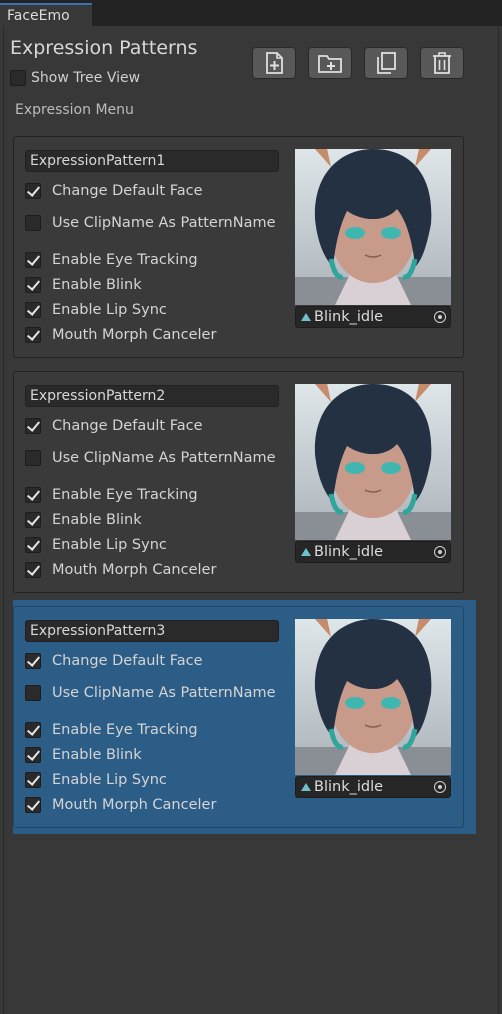  What do you see at coordinates (251, 13) in the screenshot?
I see `window-tab-bar: FaceEmo` at bounding box center [251, 13].